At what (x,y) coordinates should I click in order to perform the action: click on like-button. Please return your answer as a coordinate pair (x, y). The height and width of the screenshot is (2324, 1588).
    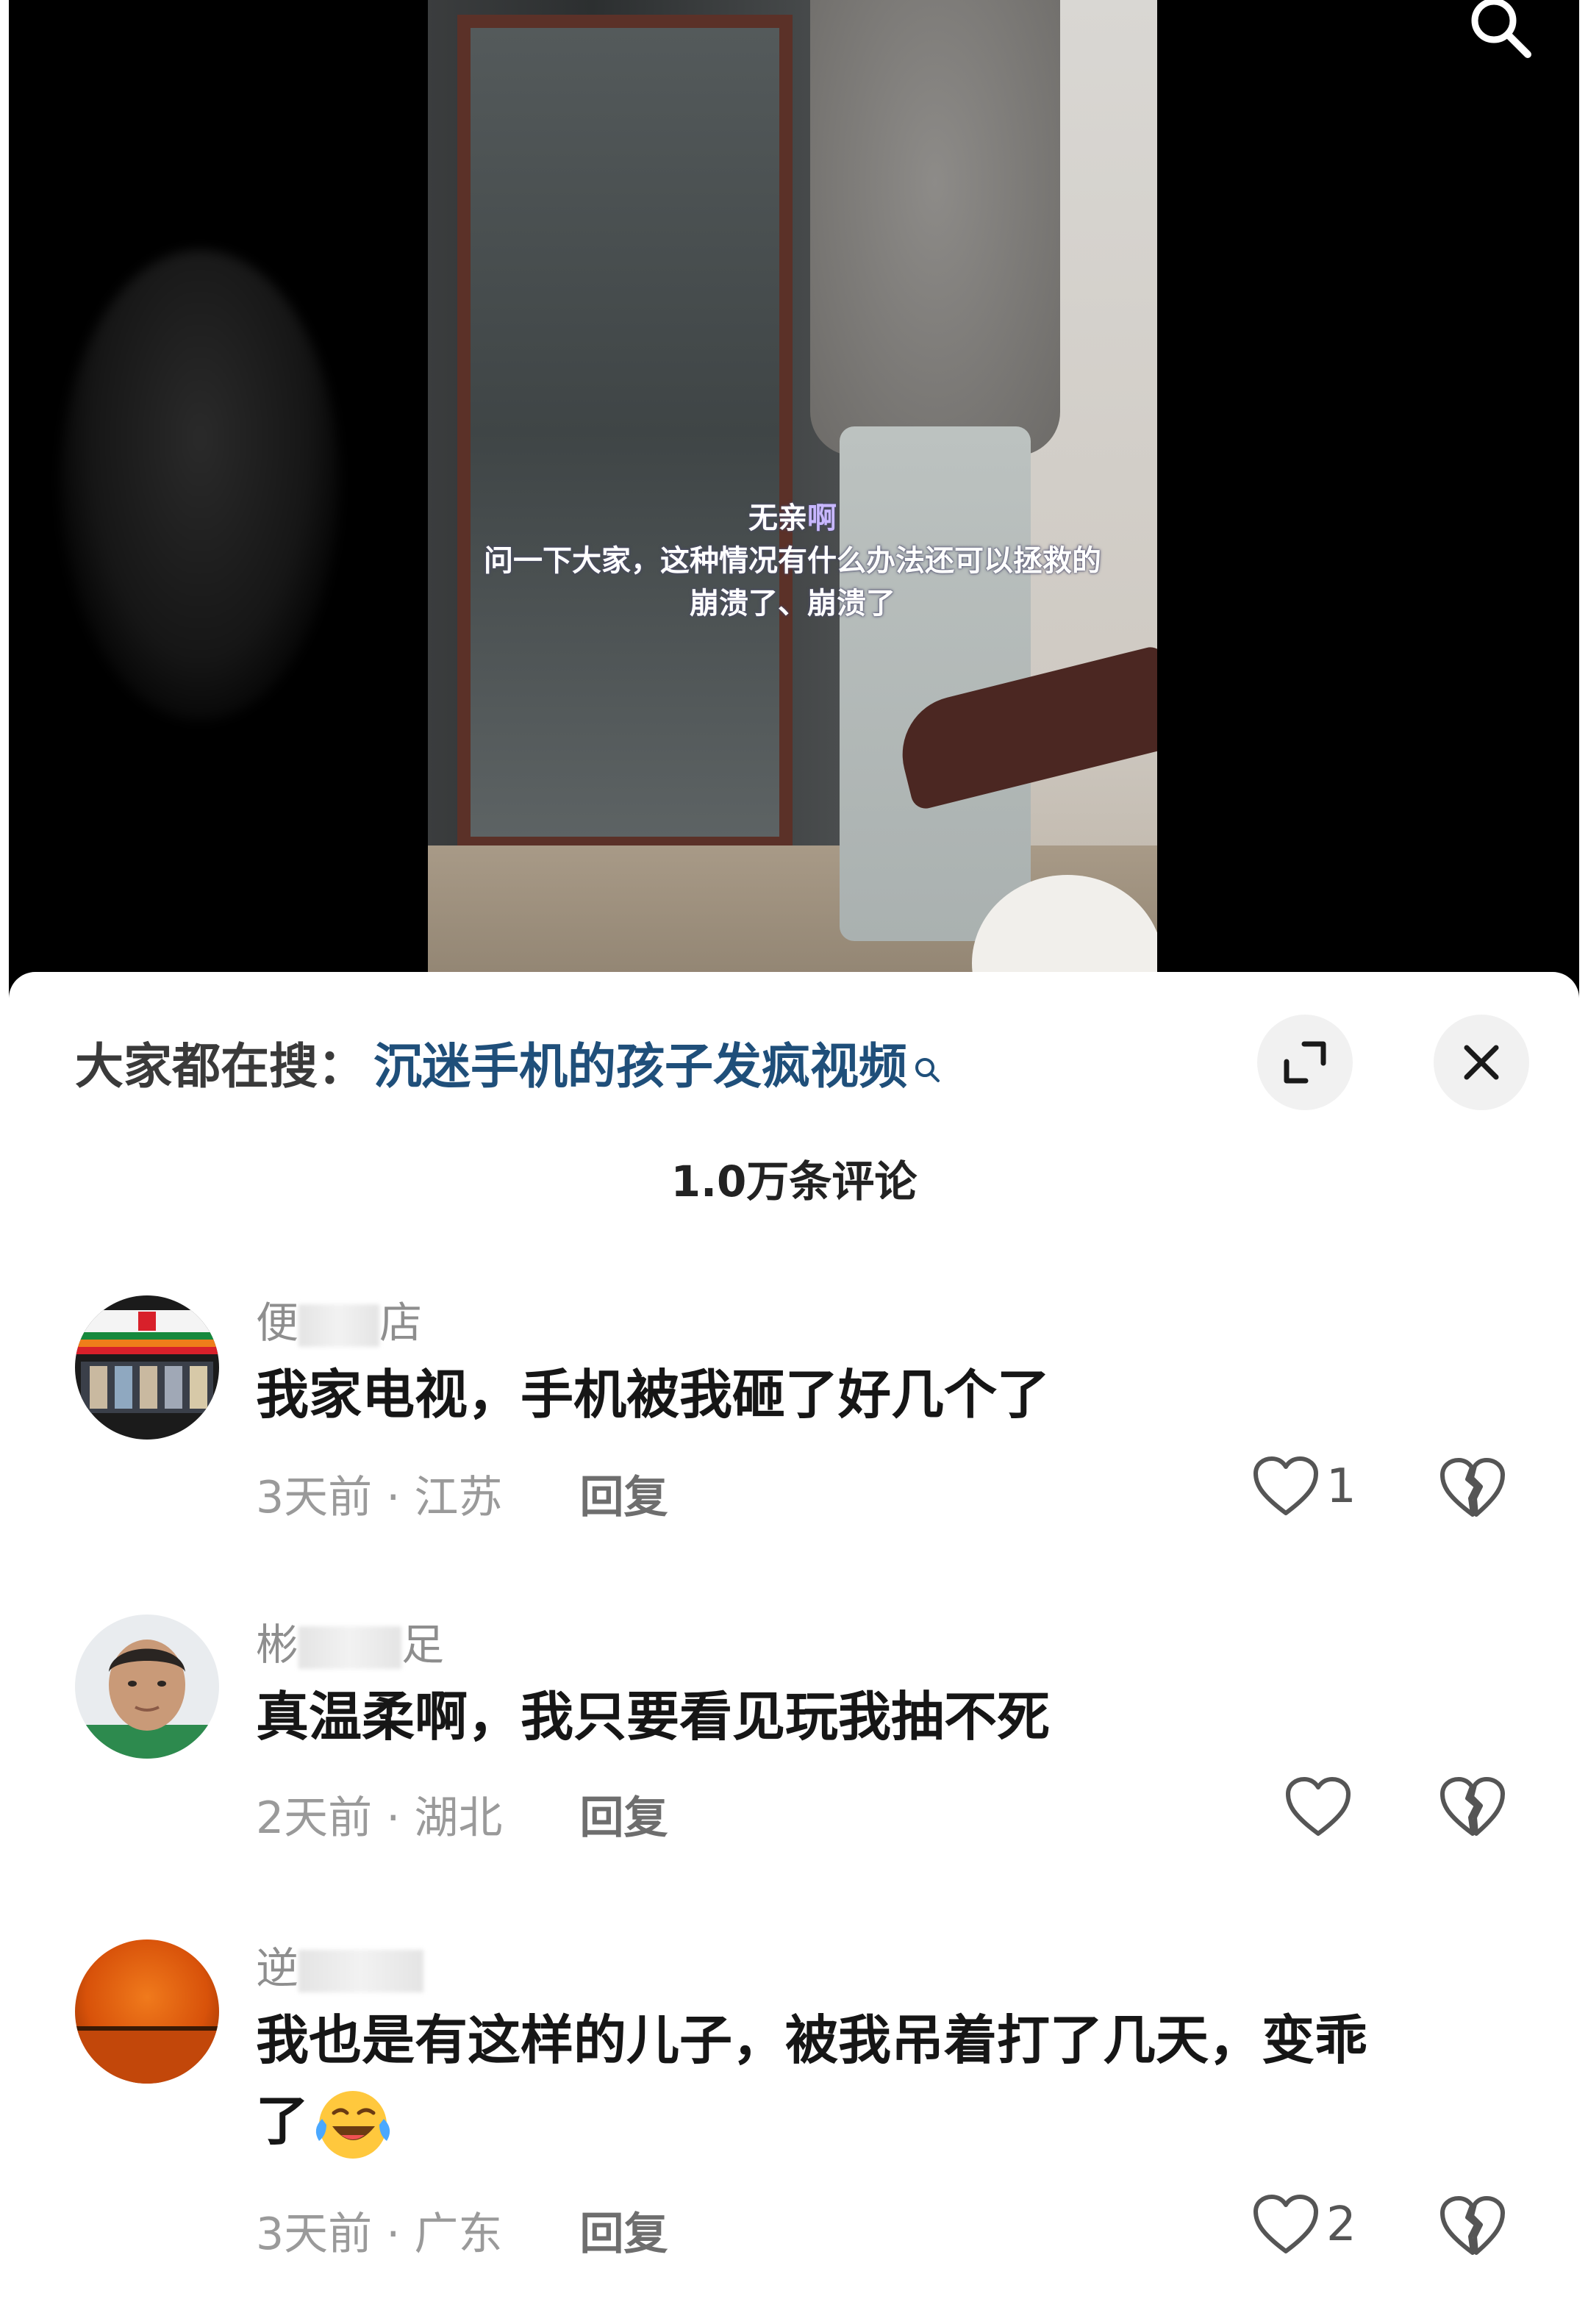
    Looking at the image, I should click on (1322, 1807).